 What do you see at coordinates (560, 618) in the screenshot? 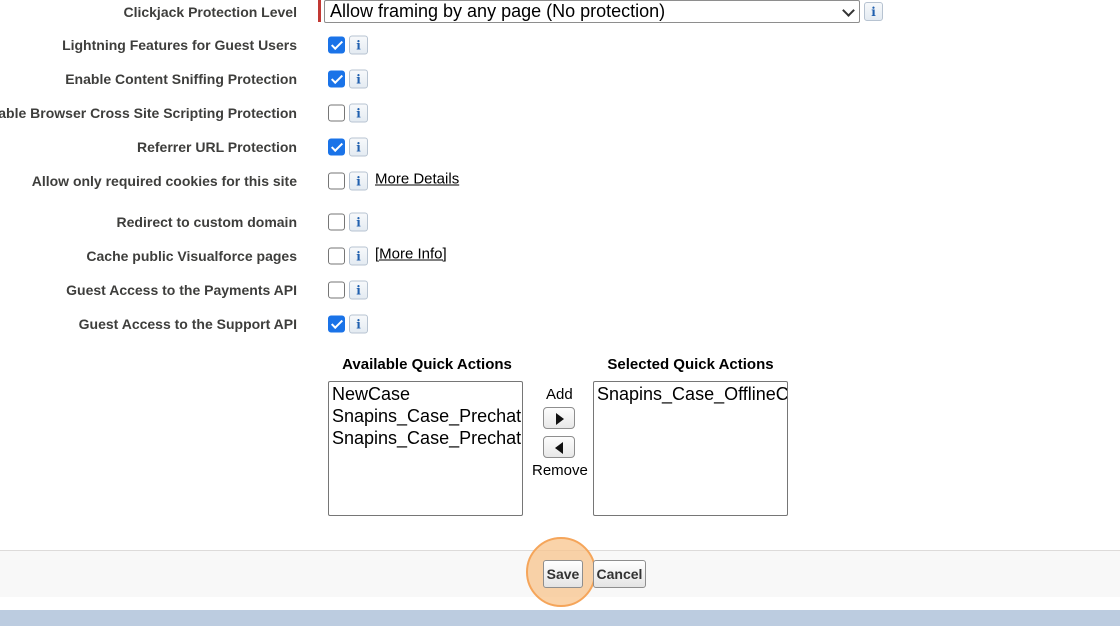
I see `bottom-band` at bounding box center [560, 618].